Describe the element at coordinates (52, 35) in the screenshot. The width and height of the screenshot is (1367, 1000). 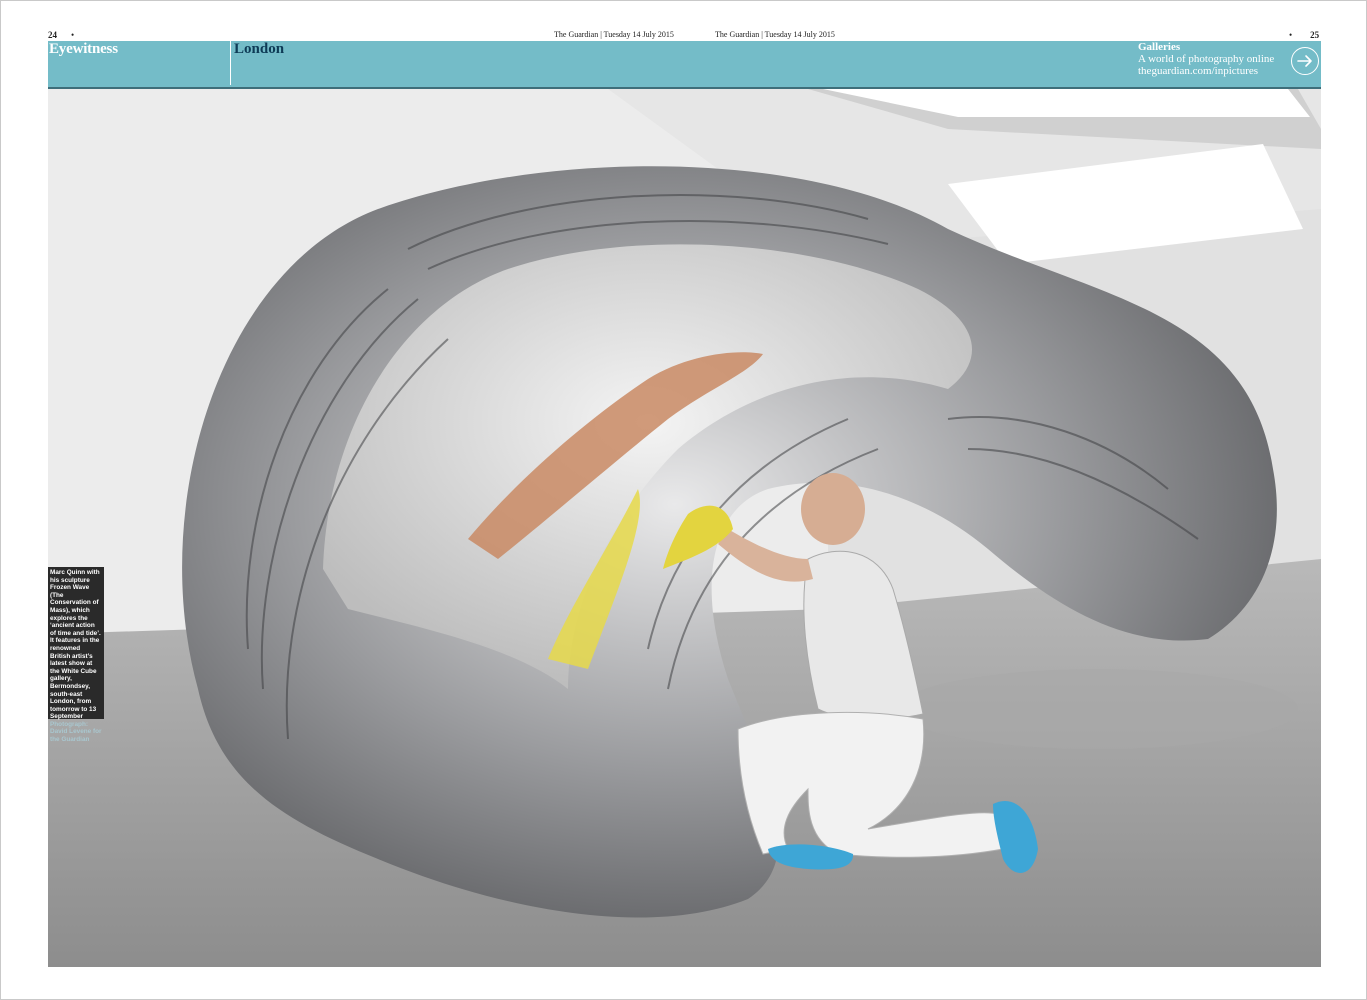
I see `left-page-number: 24` at that location.